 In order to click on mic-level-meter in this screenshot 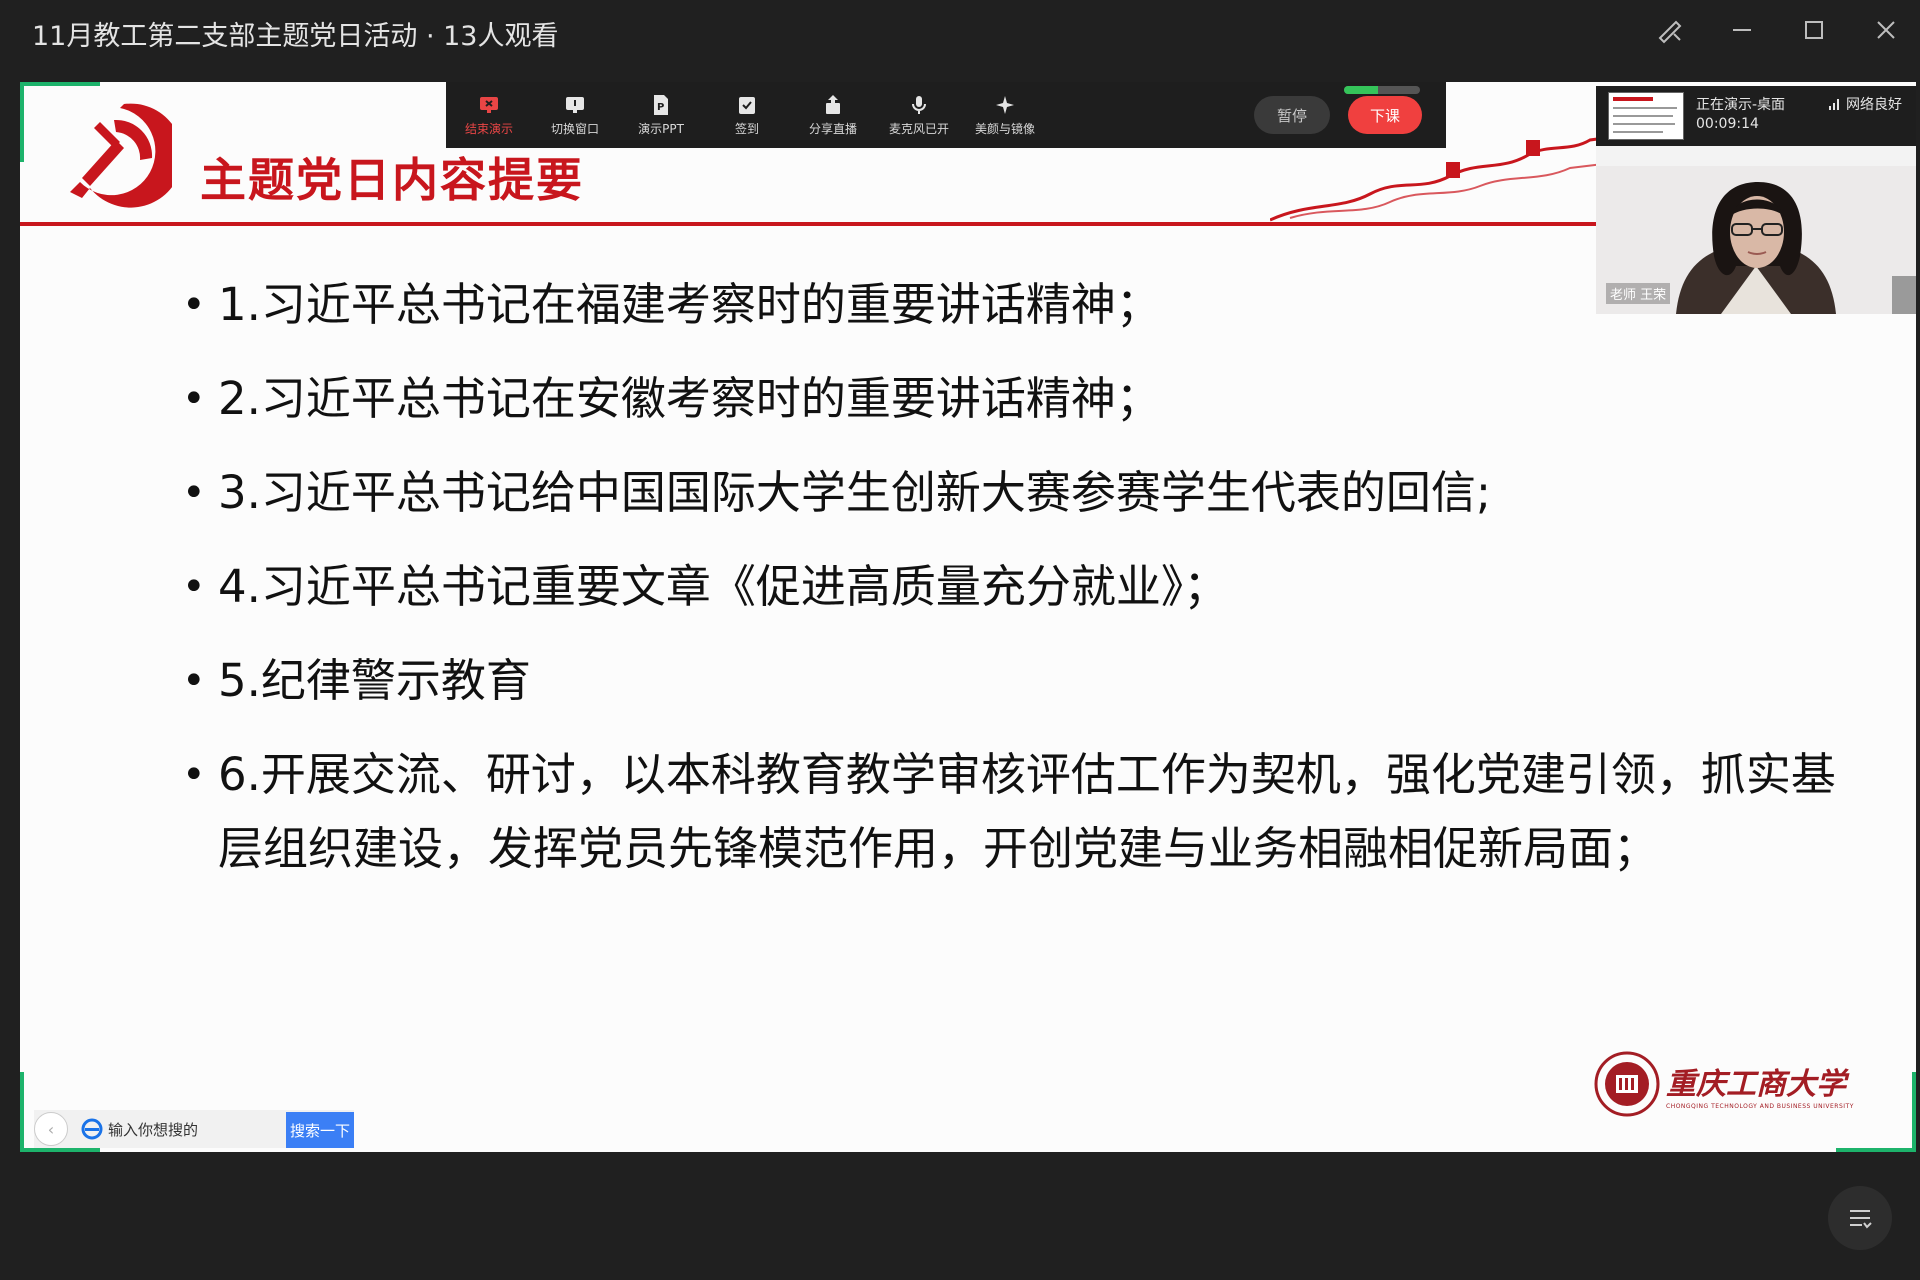, I will do `click(1382, 90)`.